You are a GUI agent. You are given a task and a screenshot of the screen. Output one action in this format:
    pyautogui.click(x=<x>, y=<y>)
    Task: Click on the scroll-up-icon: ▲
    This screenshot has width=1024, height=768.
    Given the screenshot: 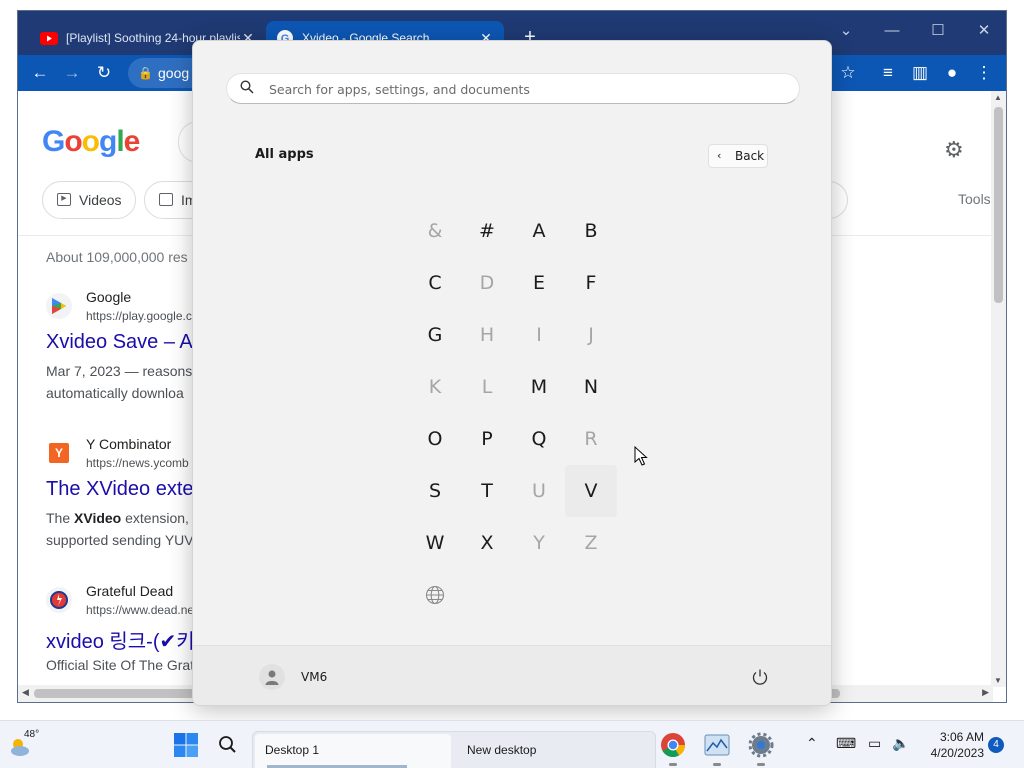 What is the action you would take?
    pyautogui.click(x=998, y=97)
    